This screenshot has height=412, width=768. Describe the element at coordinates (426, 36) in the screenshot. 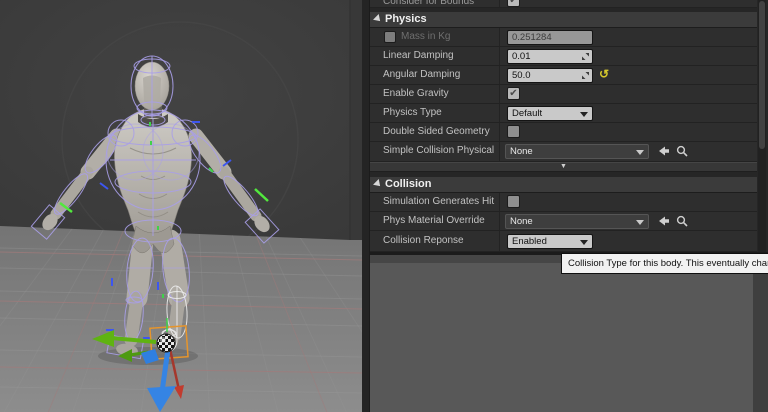

I see `mass-label: Mass in Kg` at that location.